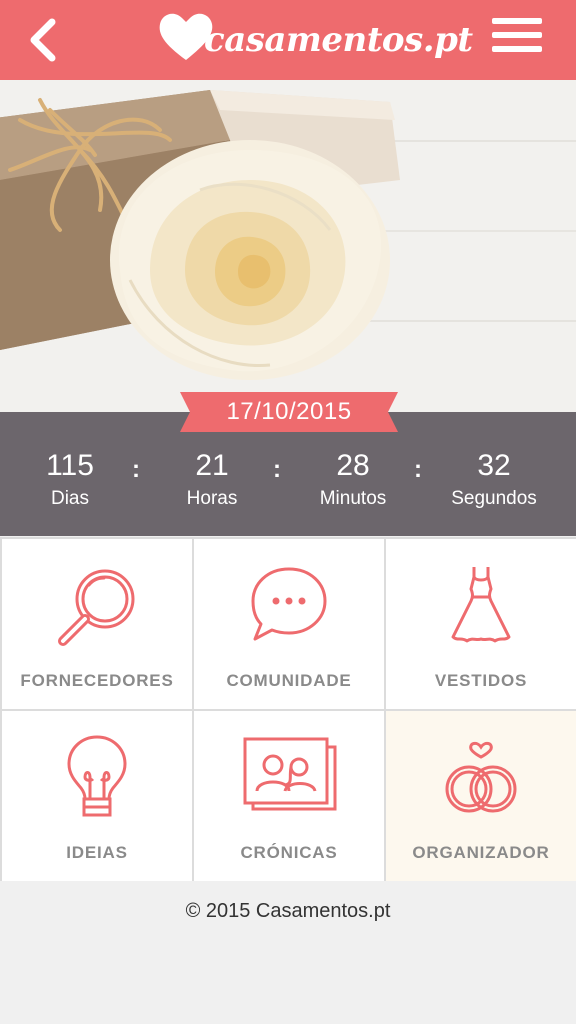 The height and width of the screenshot is (1024, 576). What do you see at coordinates (481, 605) in the screenshot?
I see `dress-icon` at bounding box center [481, 605].